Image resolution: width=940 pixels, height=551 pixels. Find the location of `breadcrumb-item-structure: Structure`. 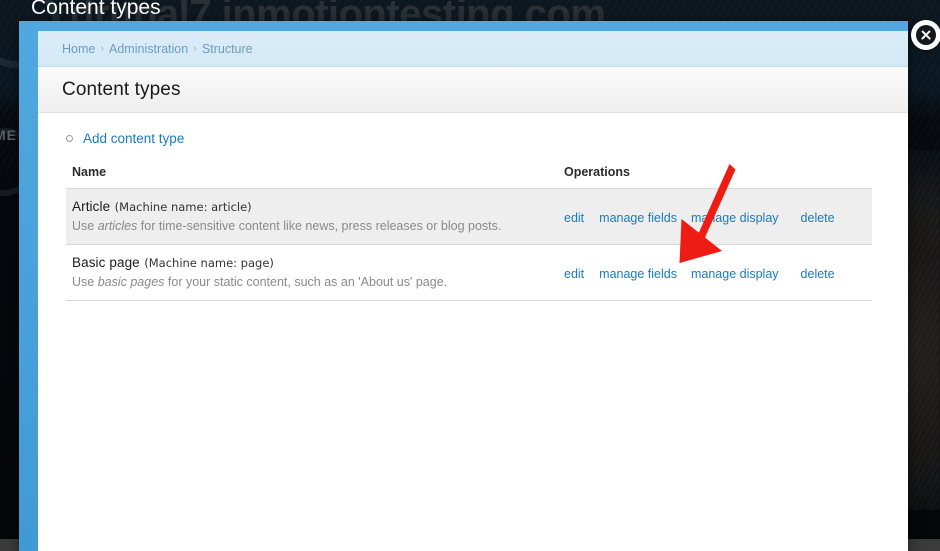

breadcrumb-item-structure: Structure is located at coordinates (227, 49).